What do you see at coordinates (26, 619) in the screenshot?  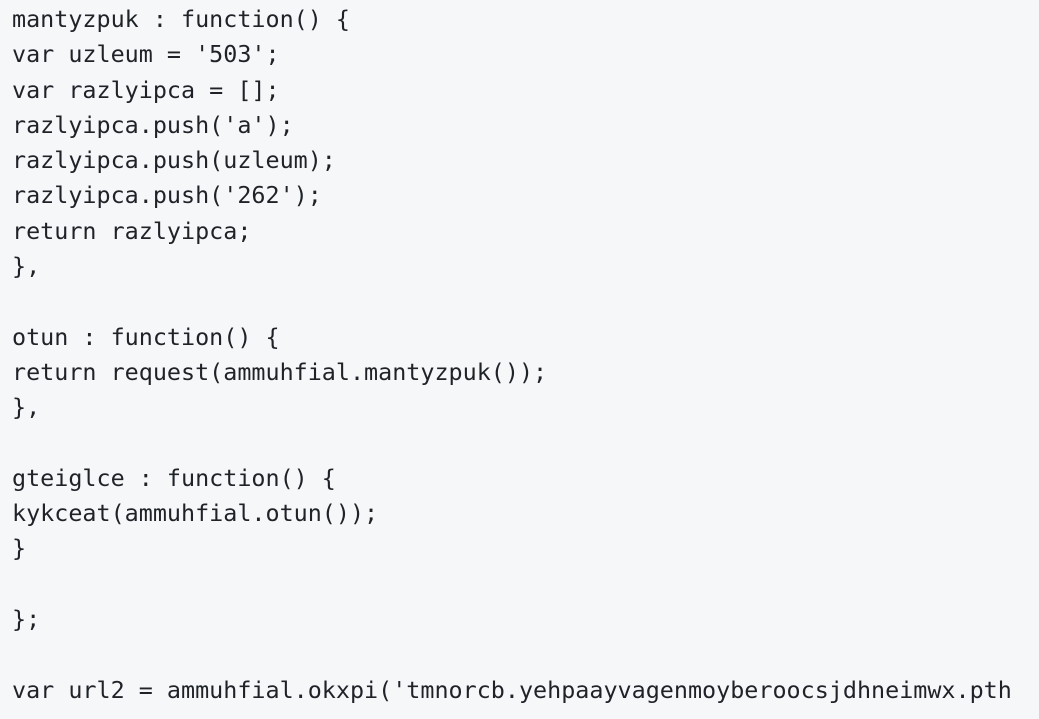 I see `code-line: };` at bounding box center [26, 619].